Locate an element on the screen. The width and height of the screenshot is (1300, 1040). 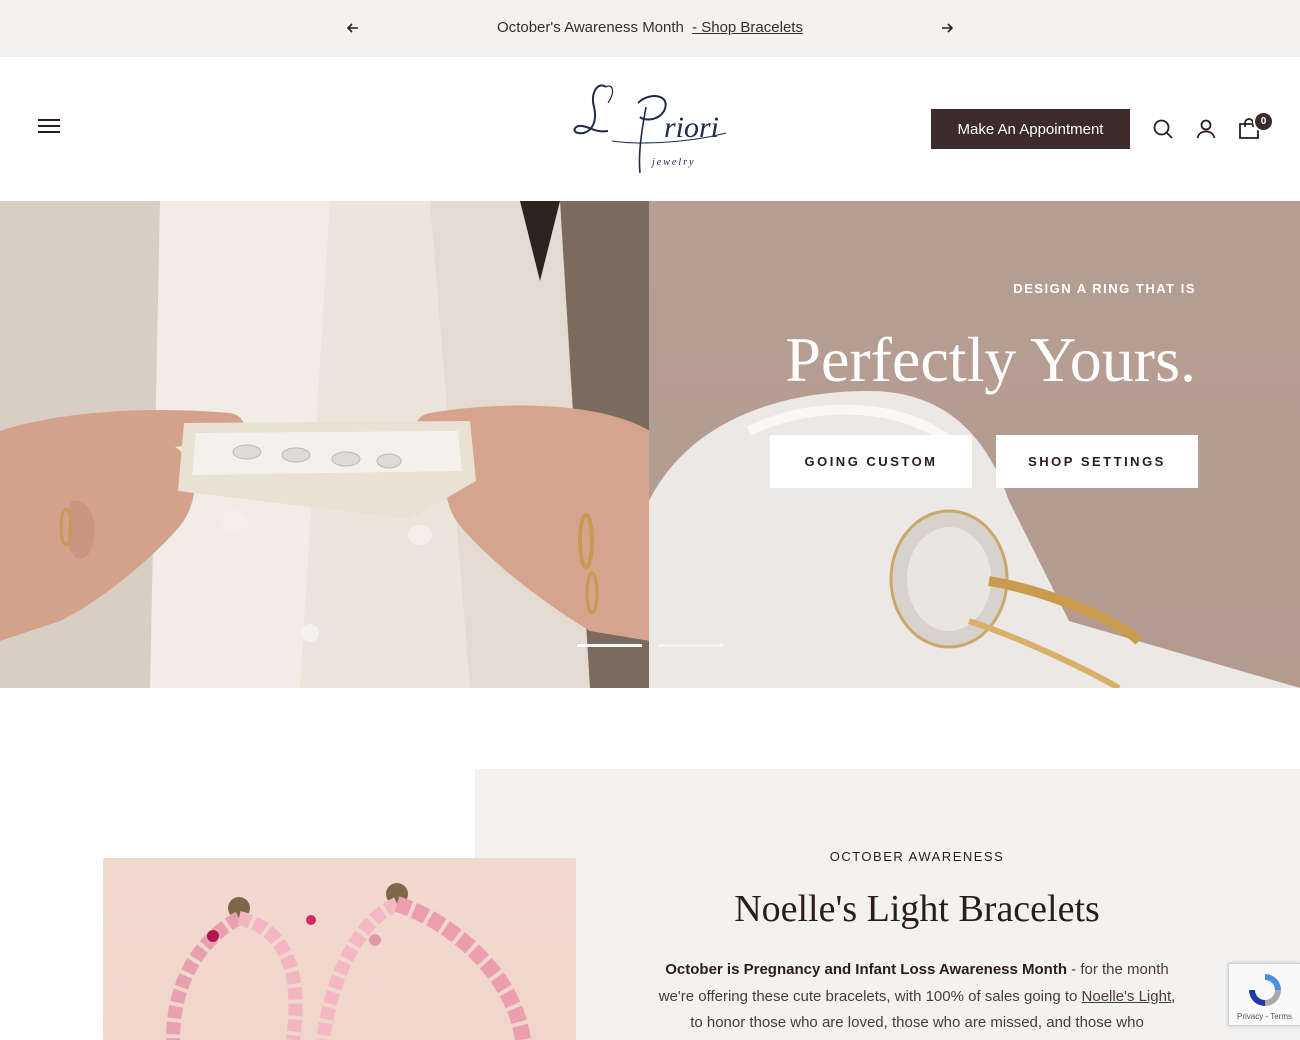
recaptcha-icon is located at coordinates (1265, 990).